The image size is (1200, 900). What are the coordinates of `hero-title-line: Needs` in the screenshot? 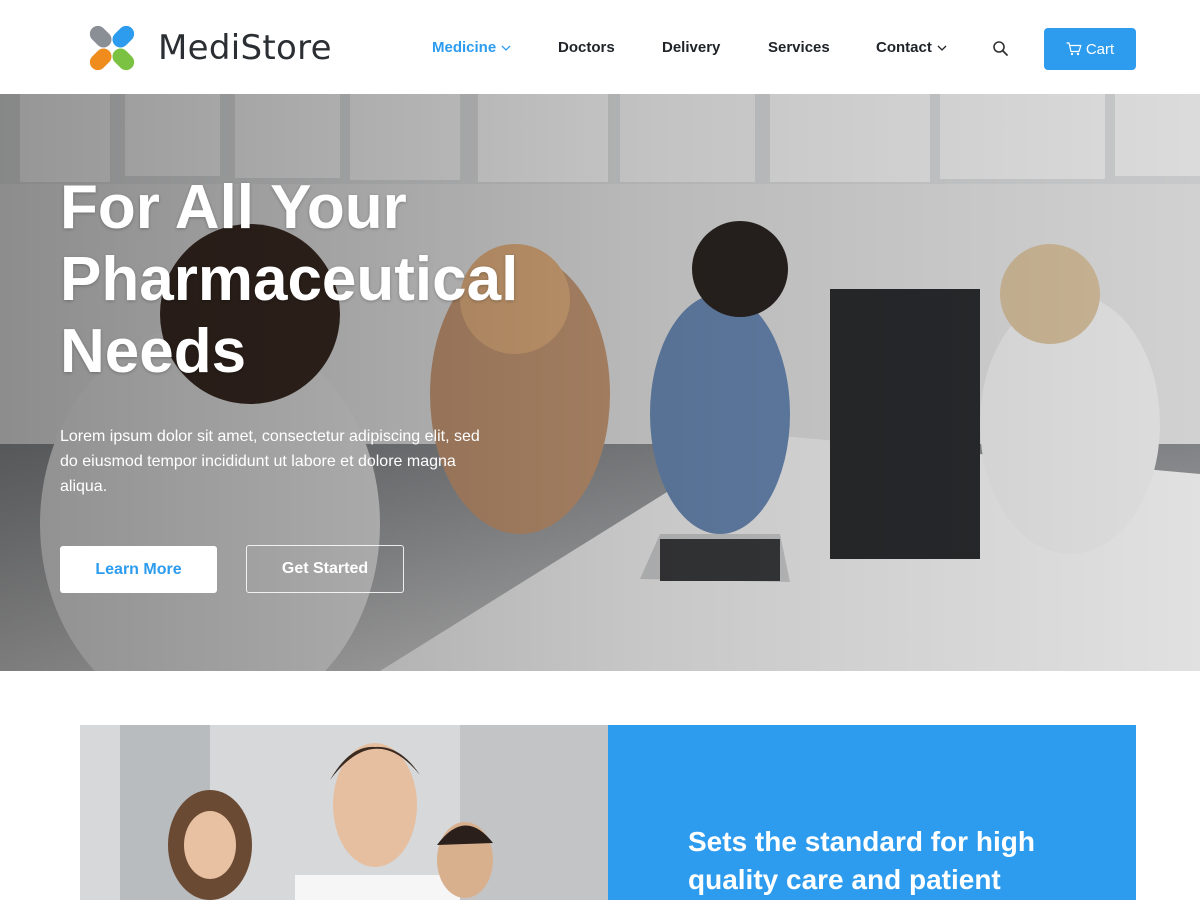 It's located at (153, 351).